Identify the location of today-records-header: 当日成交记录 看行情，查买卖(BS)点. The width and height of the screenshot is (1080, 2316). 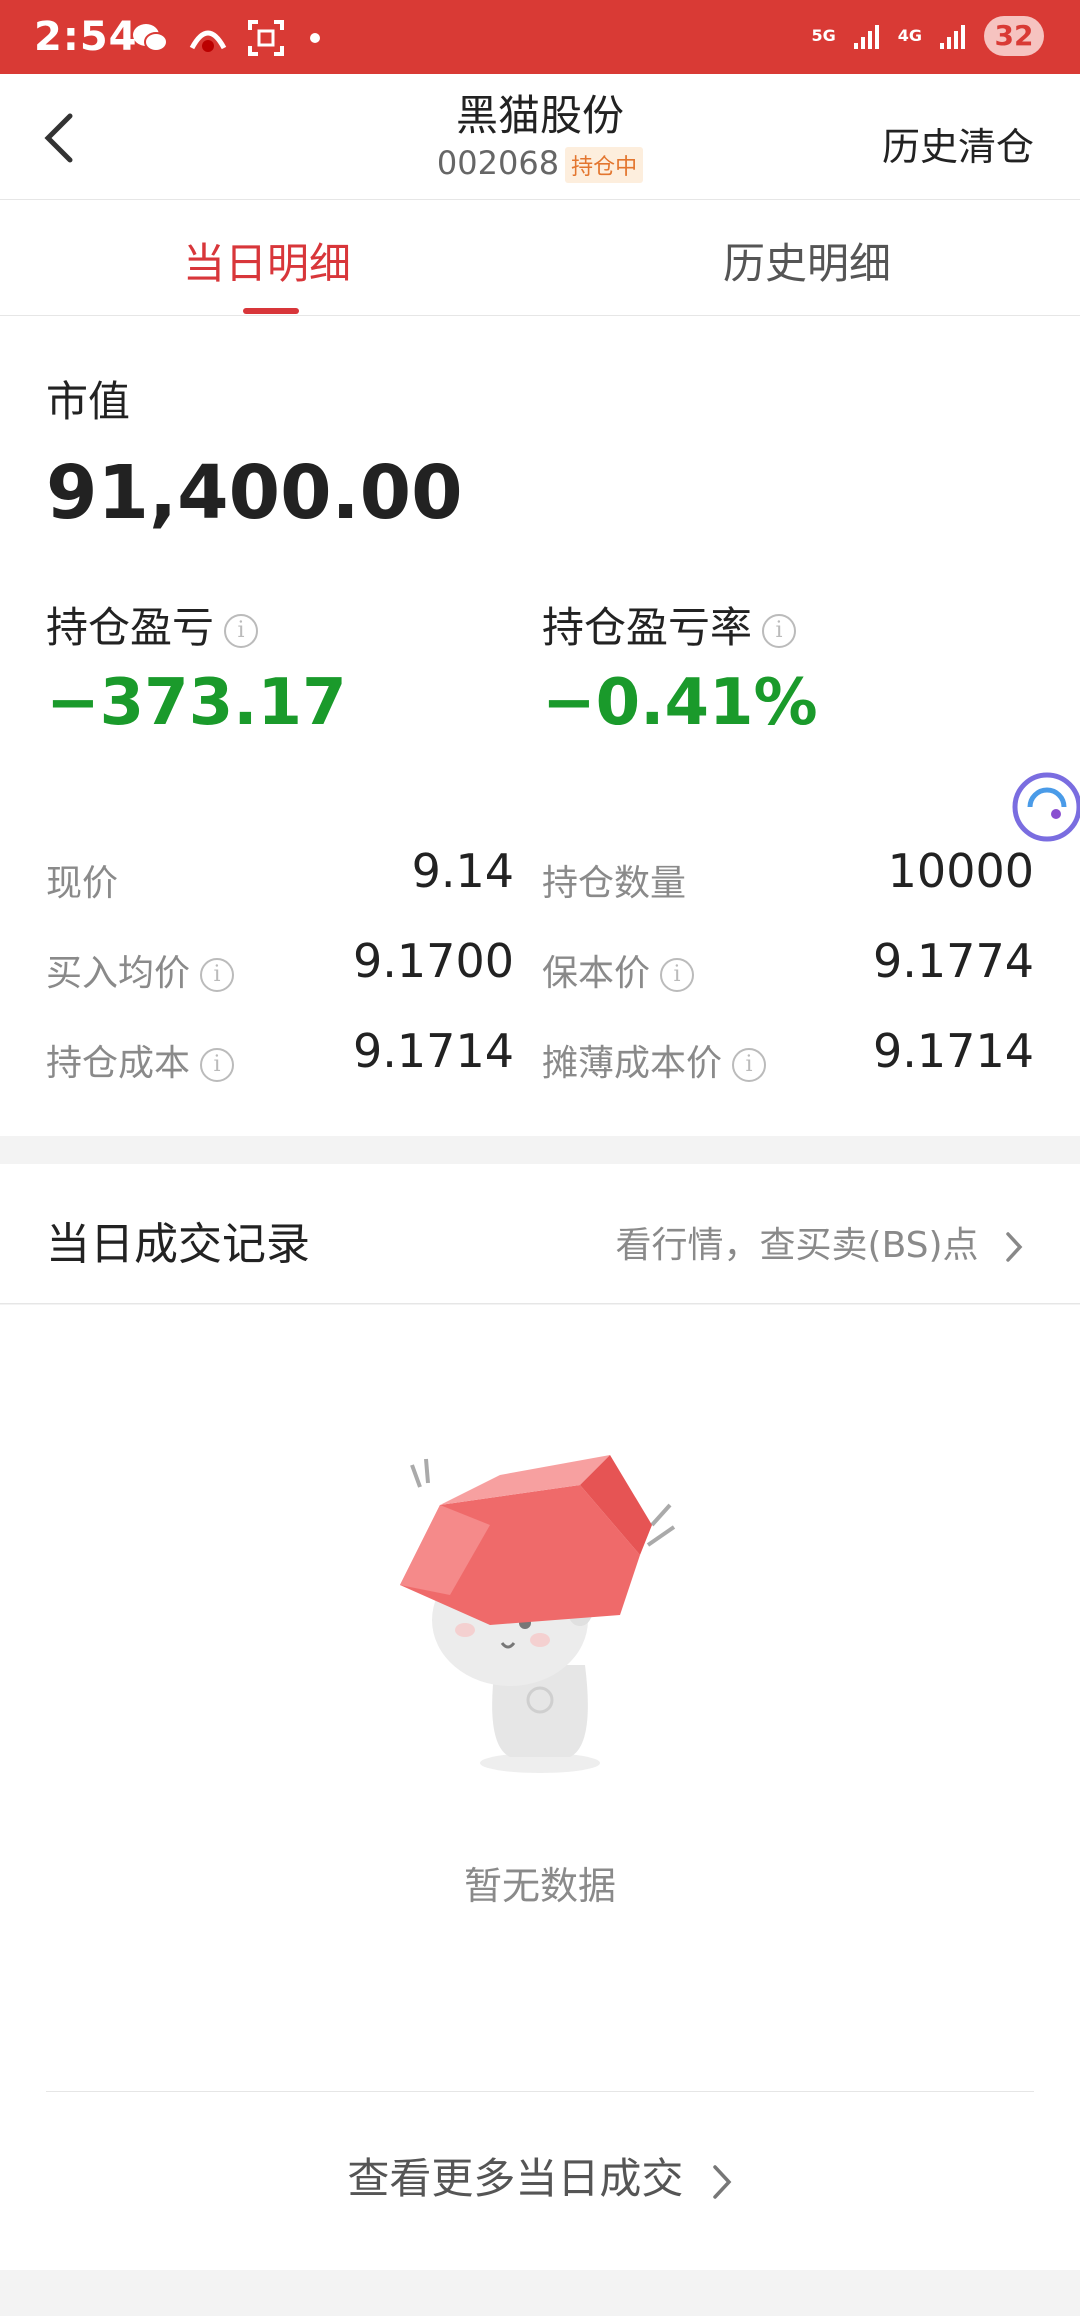
(540, 1234).